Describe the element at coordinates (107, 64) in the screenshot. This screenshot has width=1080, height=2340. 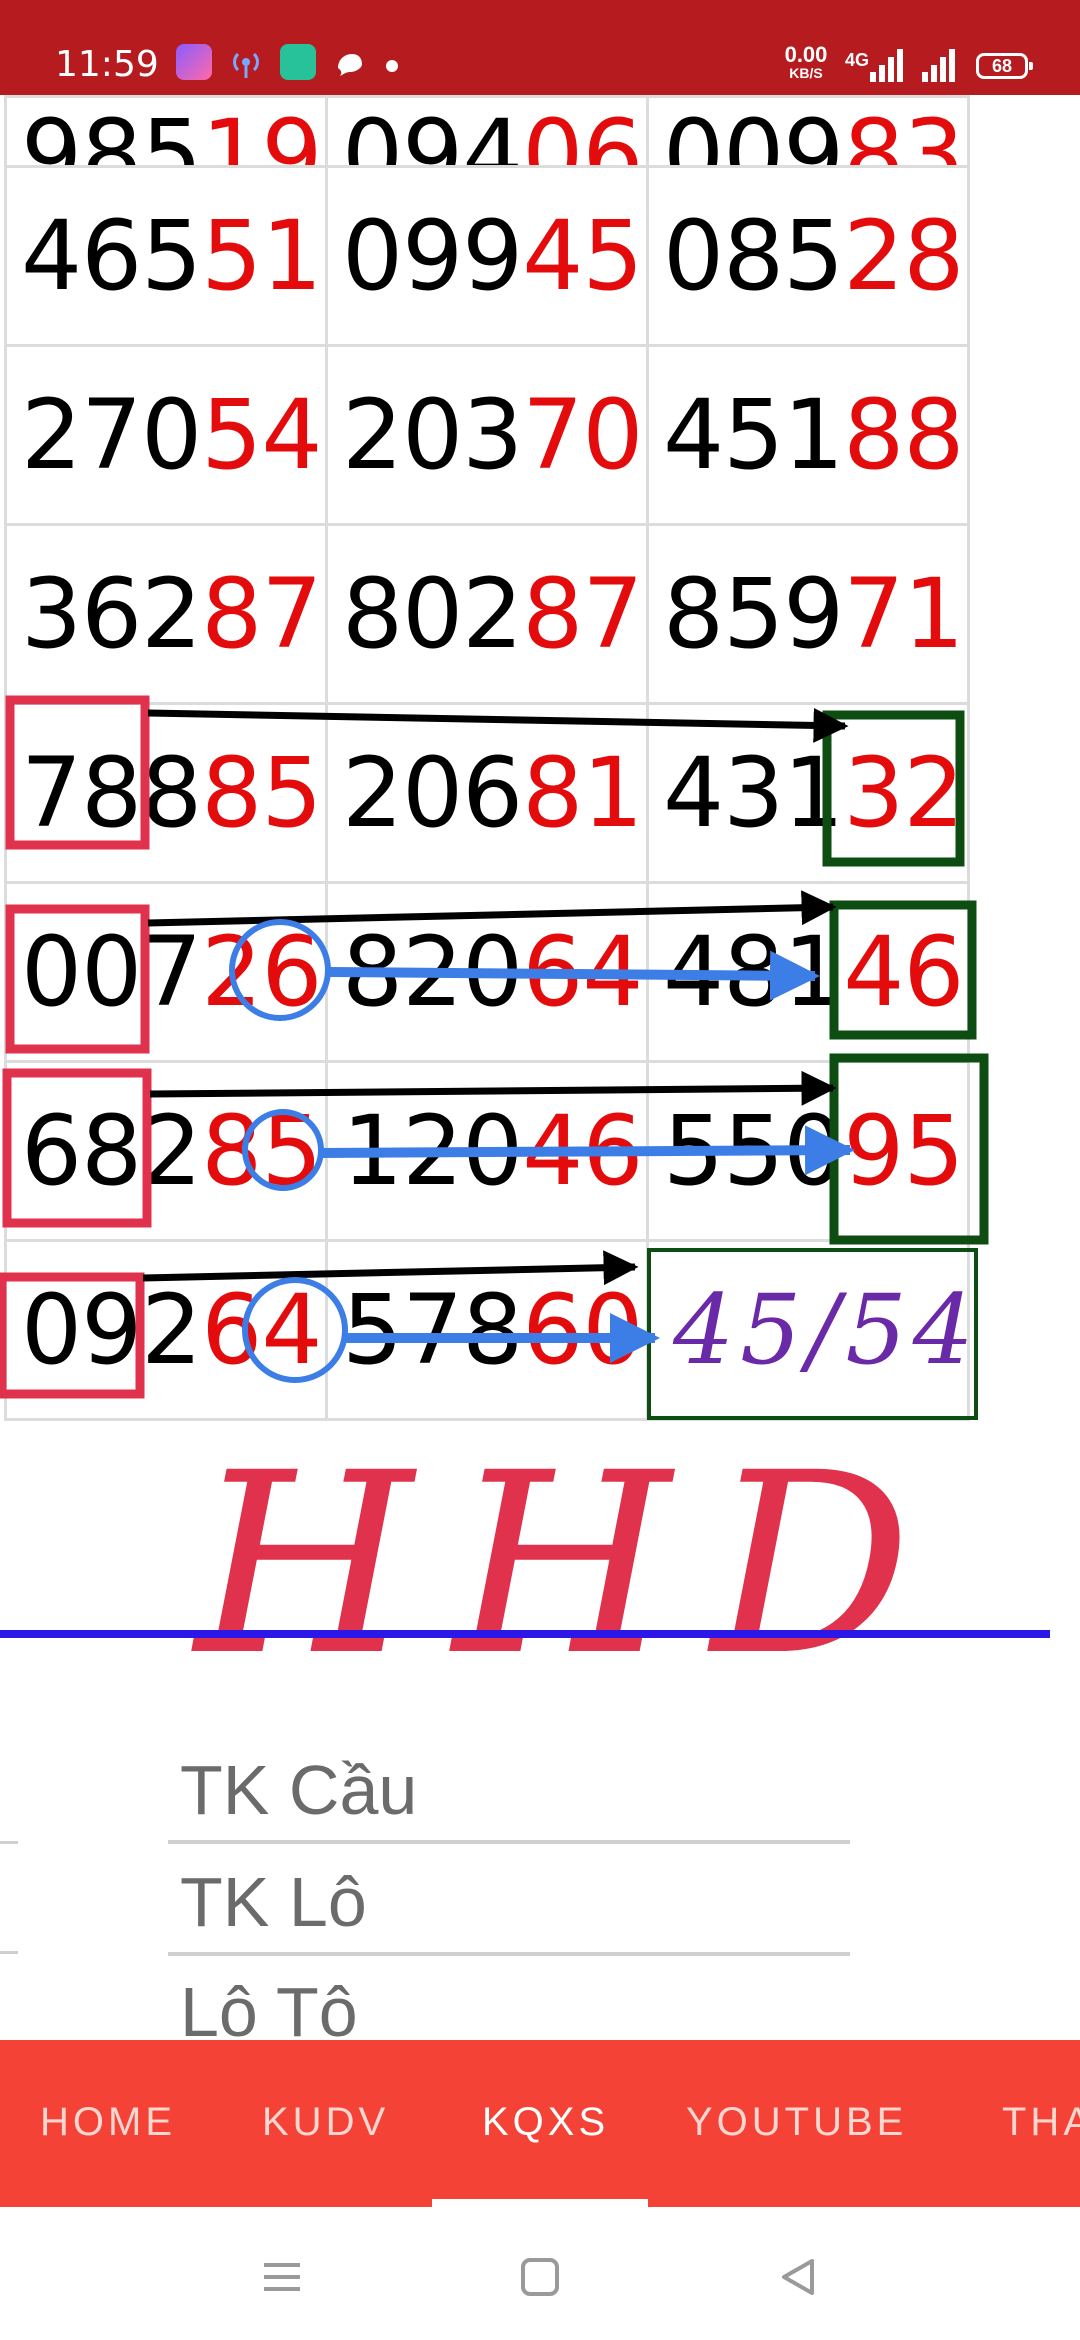
I see `status-time: 11:59` at that location.